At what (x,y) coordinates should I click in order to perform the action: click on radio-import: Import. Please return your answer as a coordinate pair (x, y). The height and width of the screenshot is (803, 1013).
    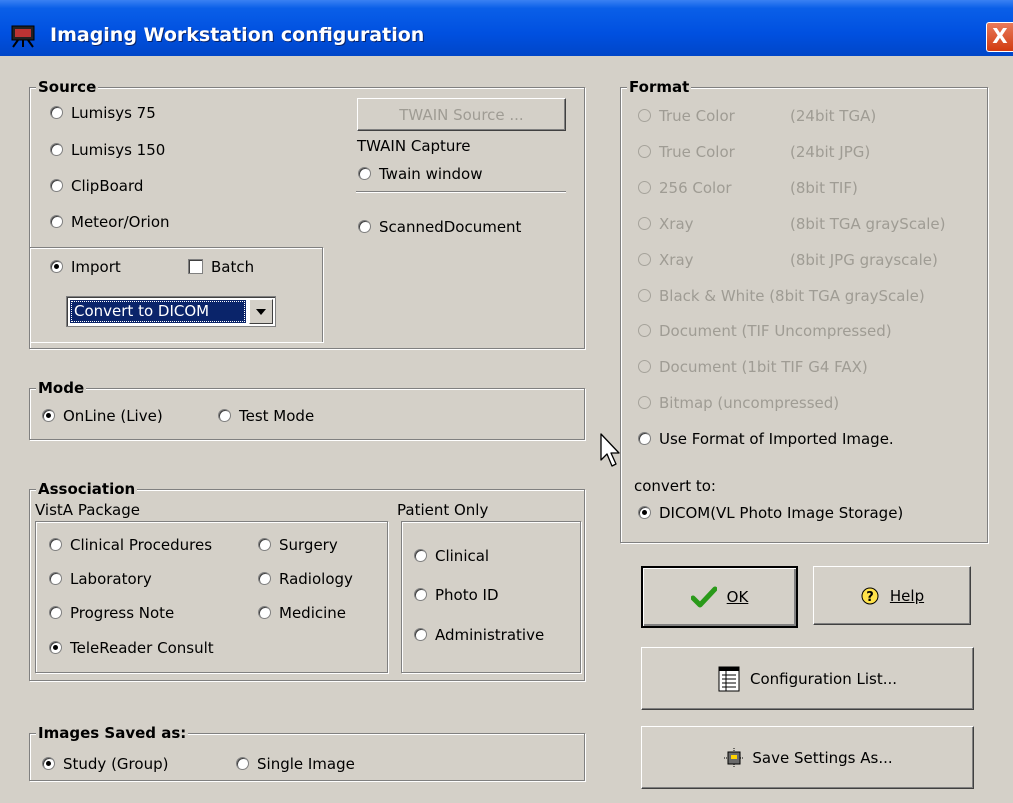
    Looking at the image, I should click on (85, 267).